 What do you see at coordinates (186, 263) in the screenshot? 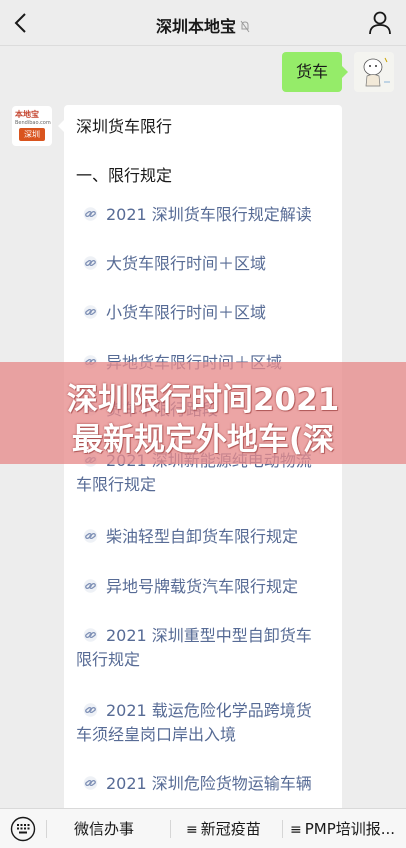
I see `link-text: 大货车限行时间＋区域` at bounding box center [186, 263].